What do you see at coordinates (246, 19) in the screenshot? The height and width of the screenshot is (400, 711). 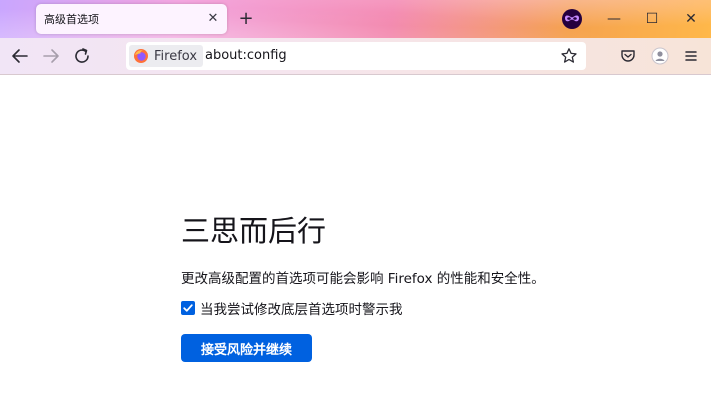 I see `new-tab-button: +` at bounding box center [246, 19].